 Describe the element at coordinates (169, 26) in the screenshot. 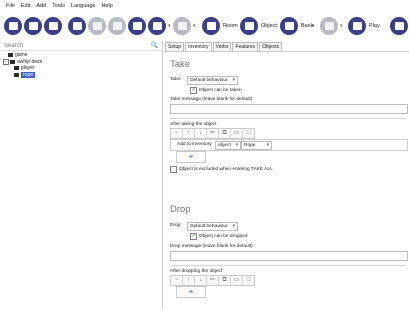

I see `undo-dropdown-icon: ▾` at that location.